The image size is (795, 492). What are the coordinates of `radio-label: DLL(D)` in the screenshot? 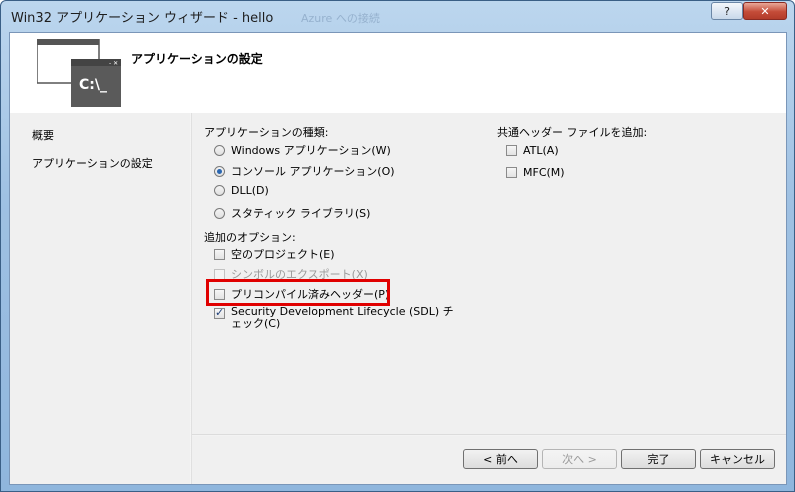 It's located at (250, 190).